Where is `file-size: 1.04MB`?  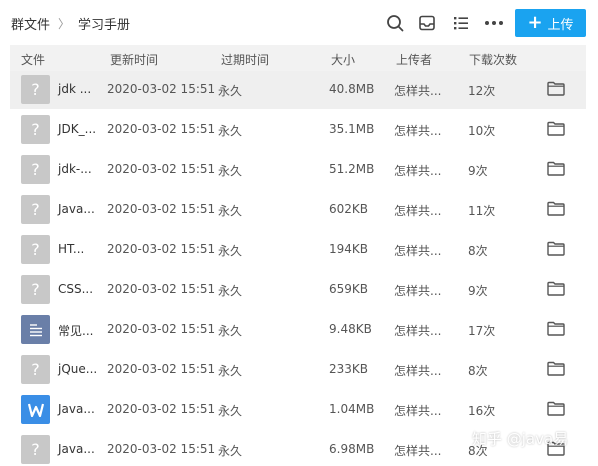
file-size: 1.04MB is located at coordinates (352, 409).